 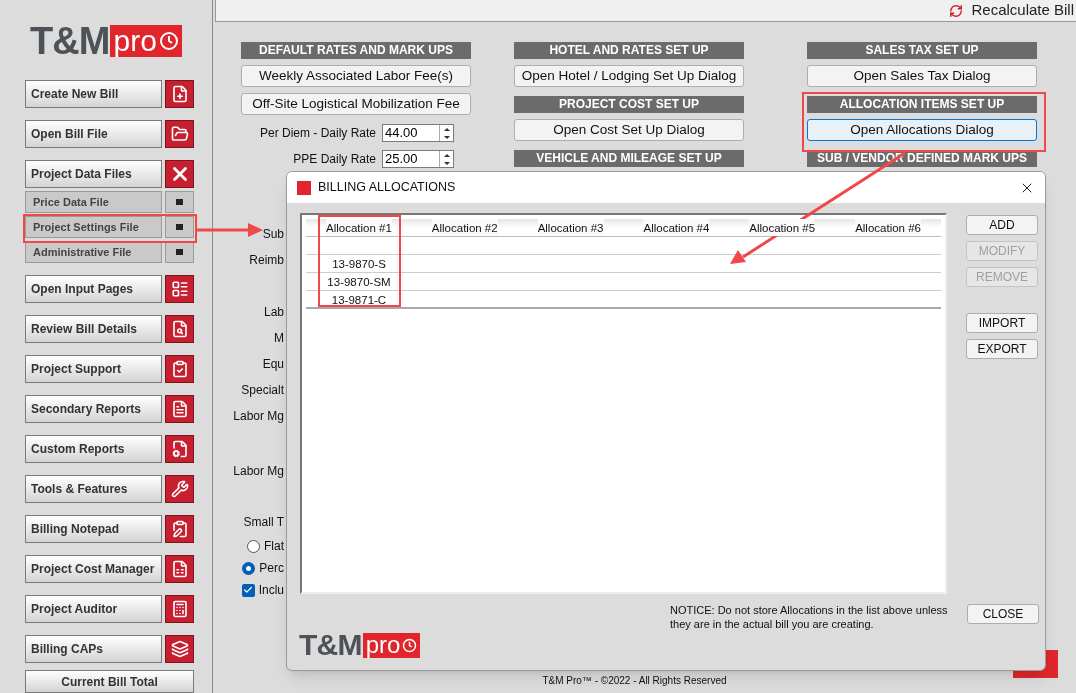 I want to click on file-gear-icon, so click(x=179, y=449).